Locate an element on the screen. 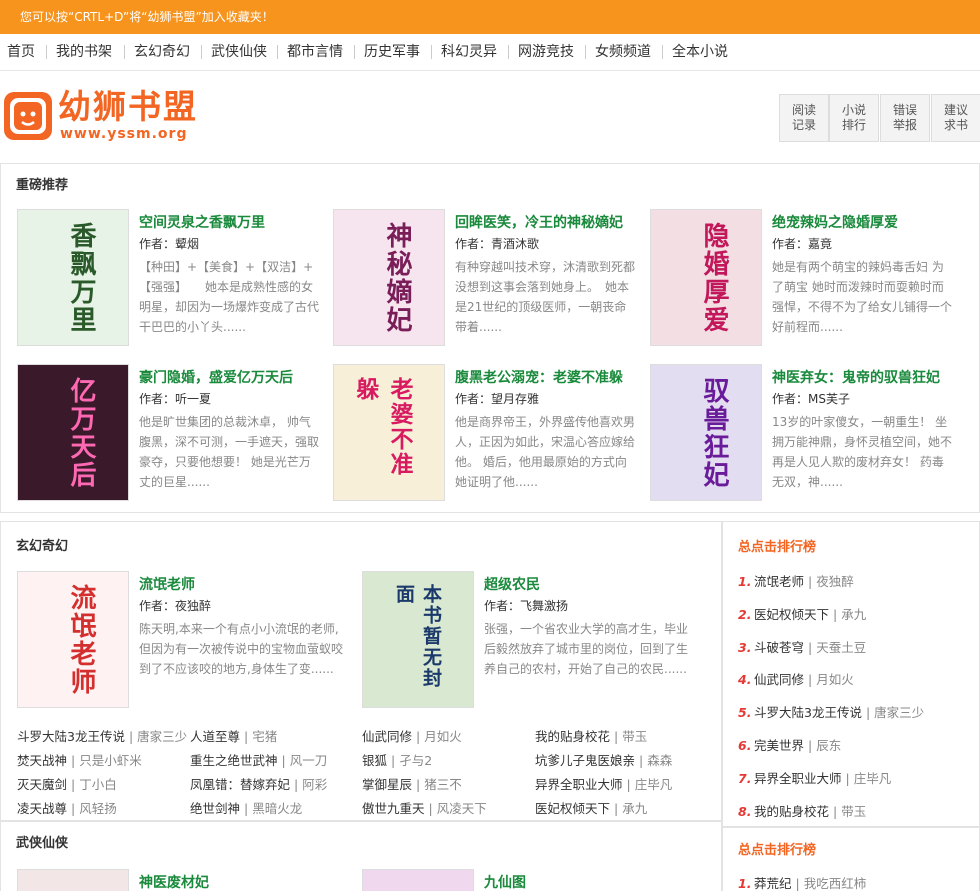  list-book-title: 银狐 is located at coordinates (374, 760).